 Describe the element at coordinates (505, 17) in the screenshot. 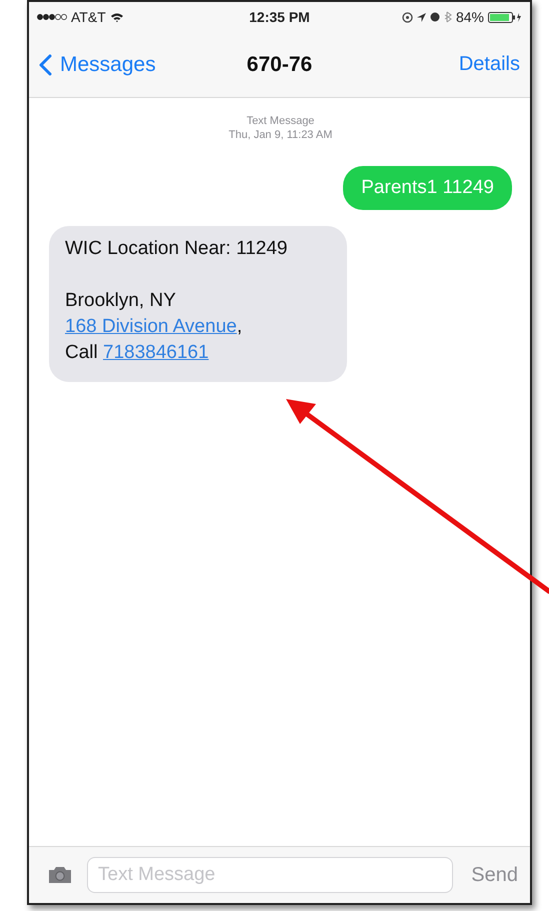

I see `battery-icon` at that location.